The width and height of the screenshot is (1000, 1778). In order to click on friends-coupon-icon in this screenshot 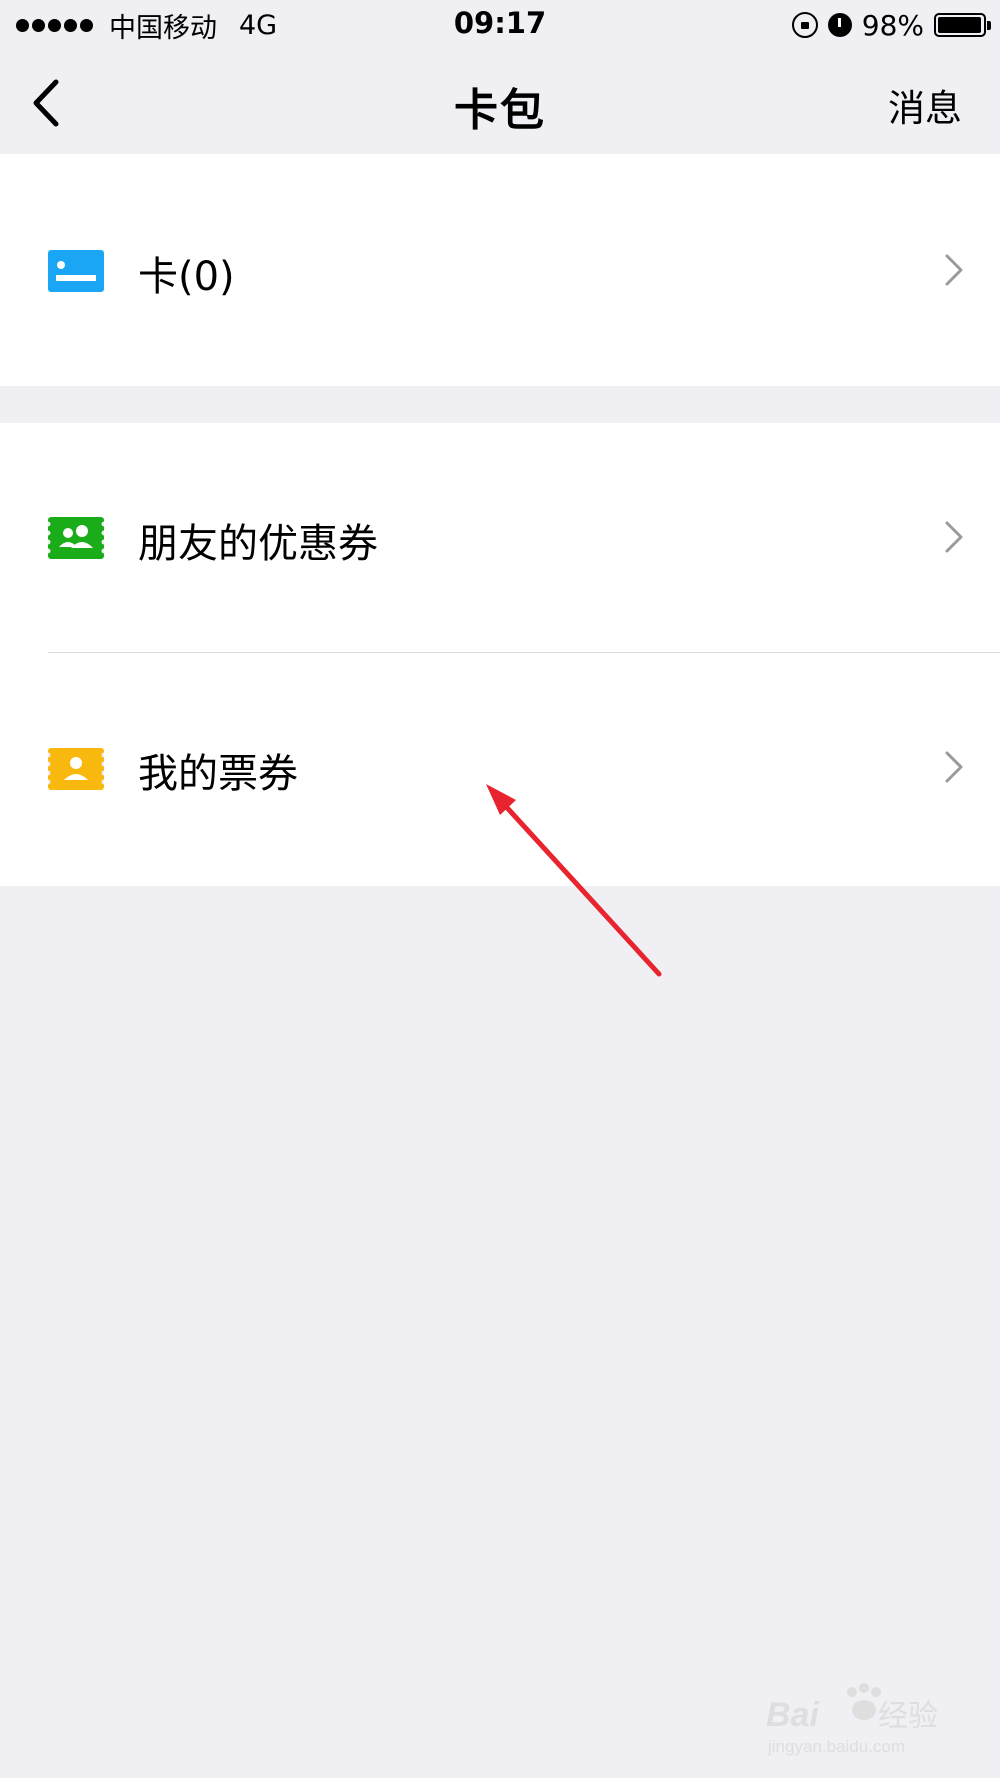, I will do `click(76, 538)`.